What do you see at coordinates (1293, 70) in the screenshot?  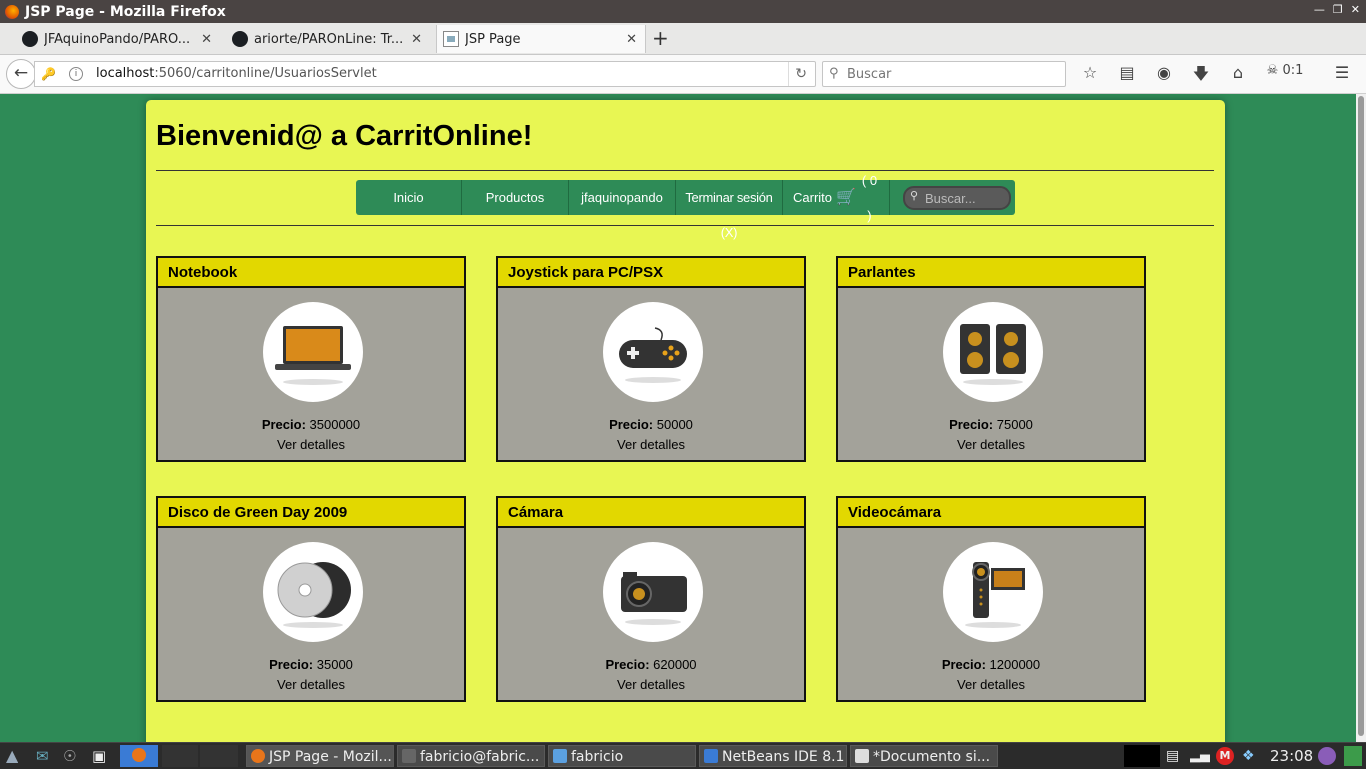 I see `extension-count: 0:1` at bounding box center [1293, 70].